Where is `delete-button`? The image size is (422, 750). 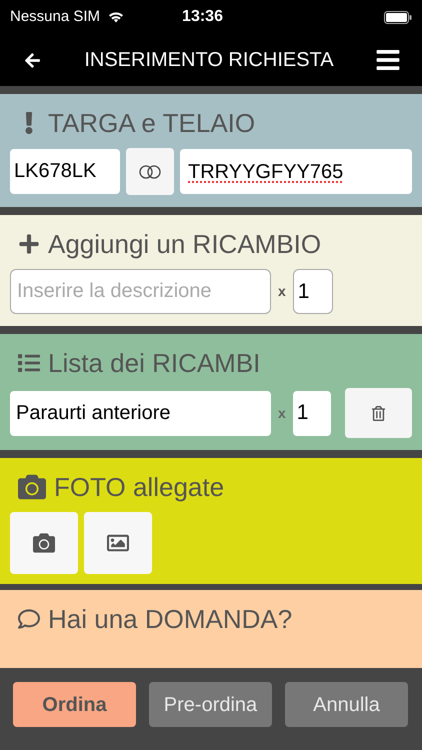 delete-button is located at coordinates (378, 413).